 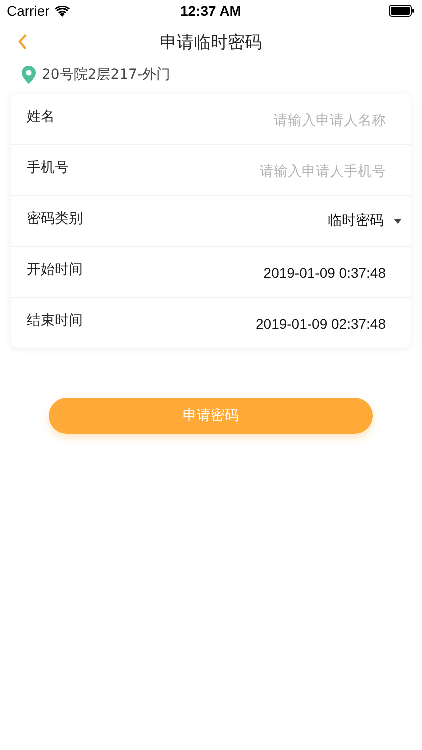 What do you see at coordinates (55, 219) in the screenshot?
I see `field-label: 密码类别` at bounding box center [55, 219].